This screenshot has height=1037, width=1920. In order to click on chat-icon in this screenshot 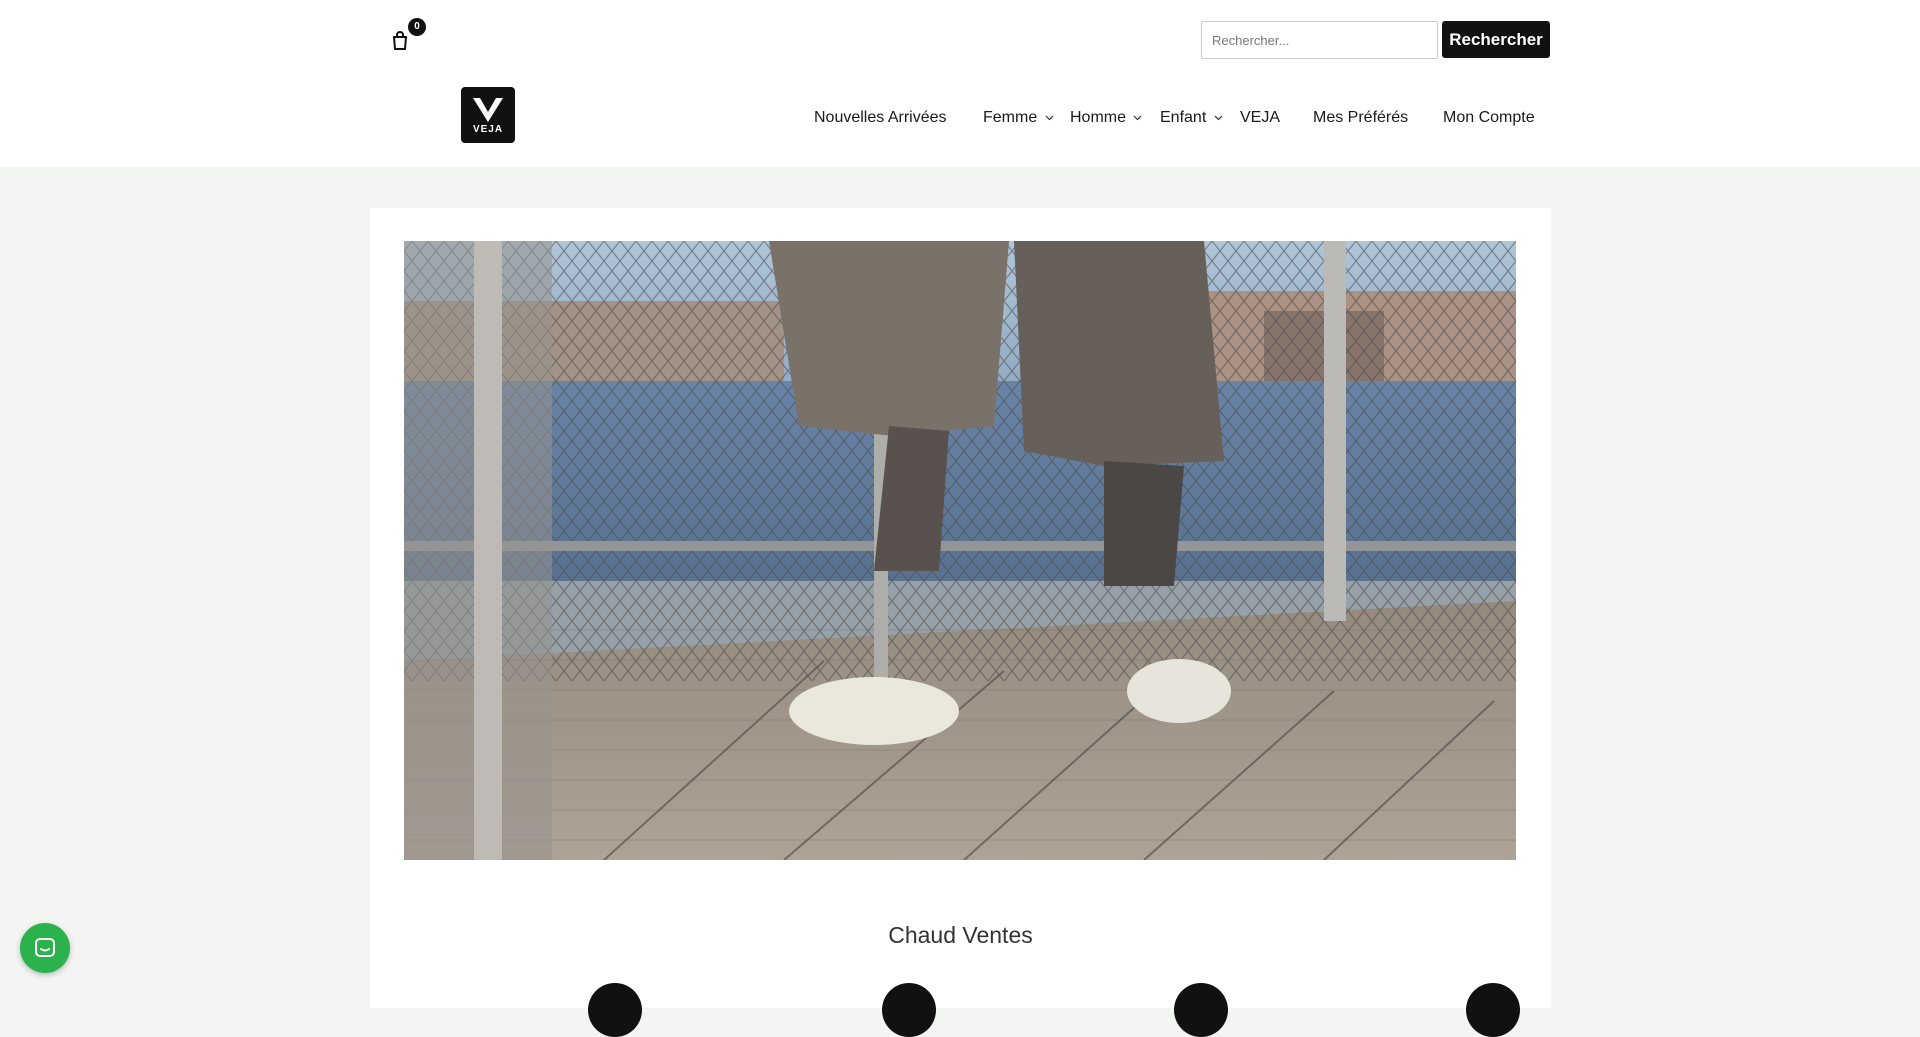, I will do `click(45, 947)`.